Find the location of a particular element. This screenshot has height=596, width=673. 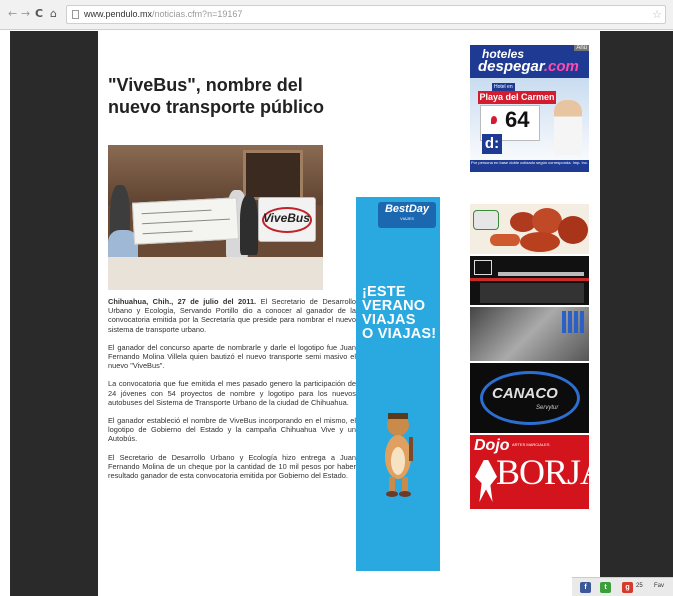

home-icon: ⌂ is located at coordinates (53, 14).